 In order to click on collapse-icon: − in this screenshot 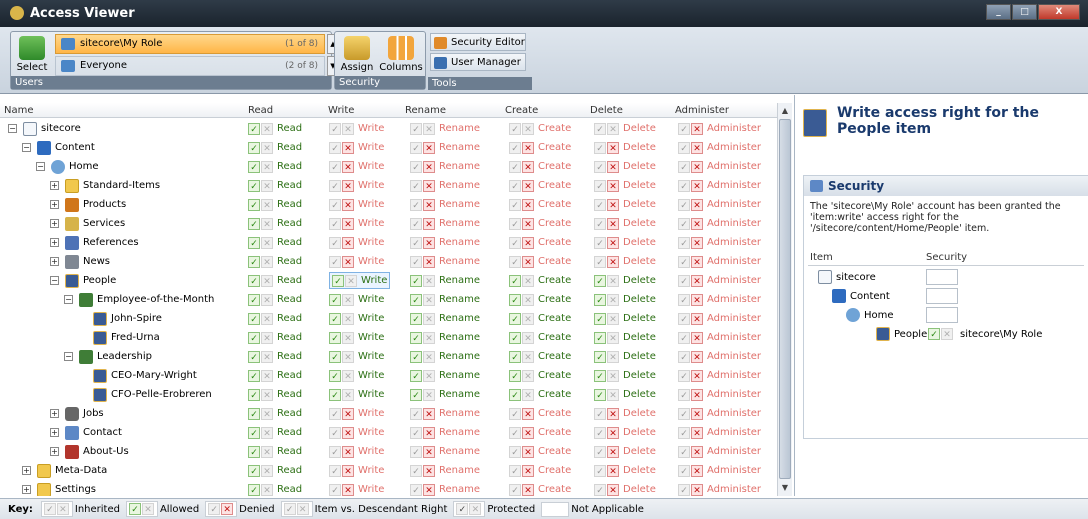, I will do `click(68, 299)`.